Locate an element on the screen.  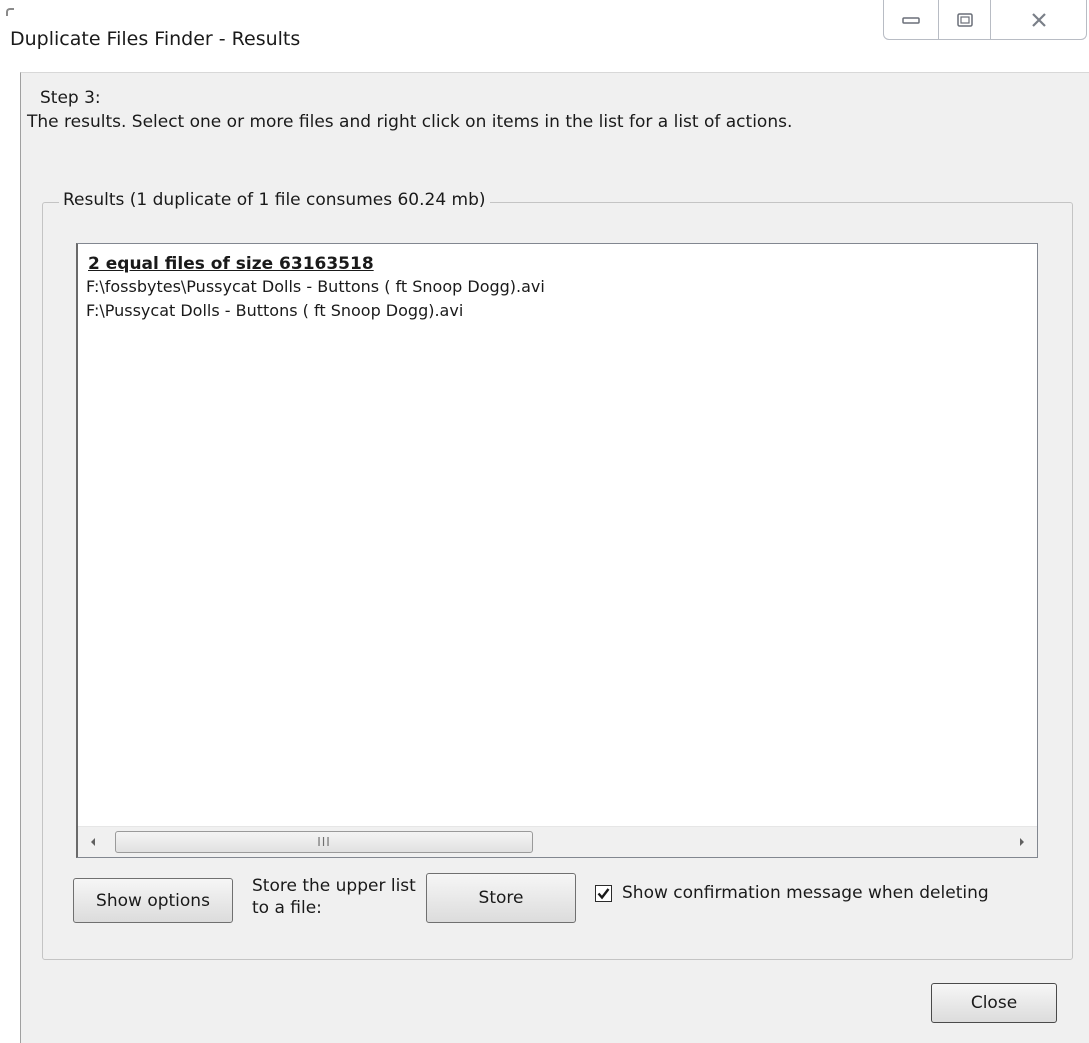
window-controls is located at coordinates (985, 21).